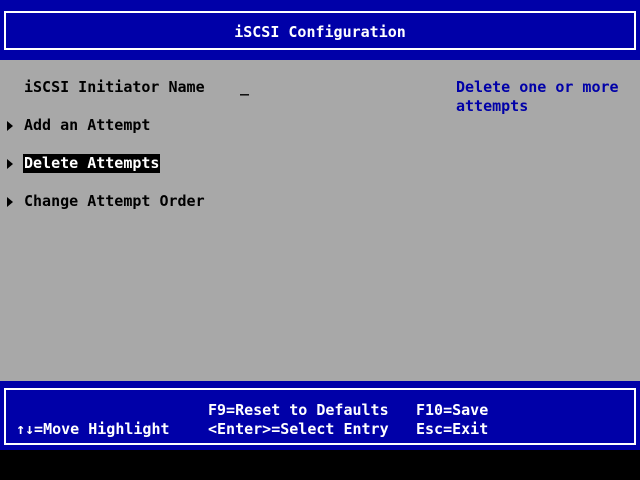 The image size is (640, 480). Describe the element at coordinates (114, 87) in the screenshot. I see `initiator-name-label: iSCSI Initiator Name` at that location.